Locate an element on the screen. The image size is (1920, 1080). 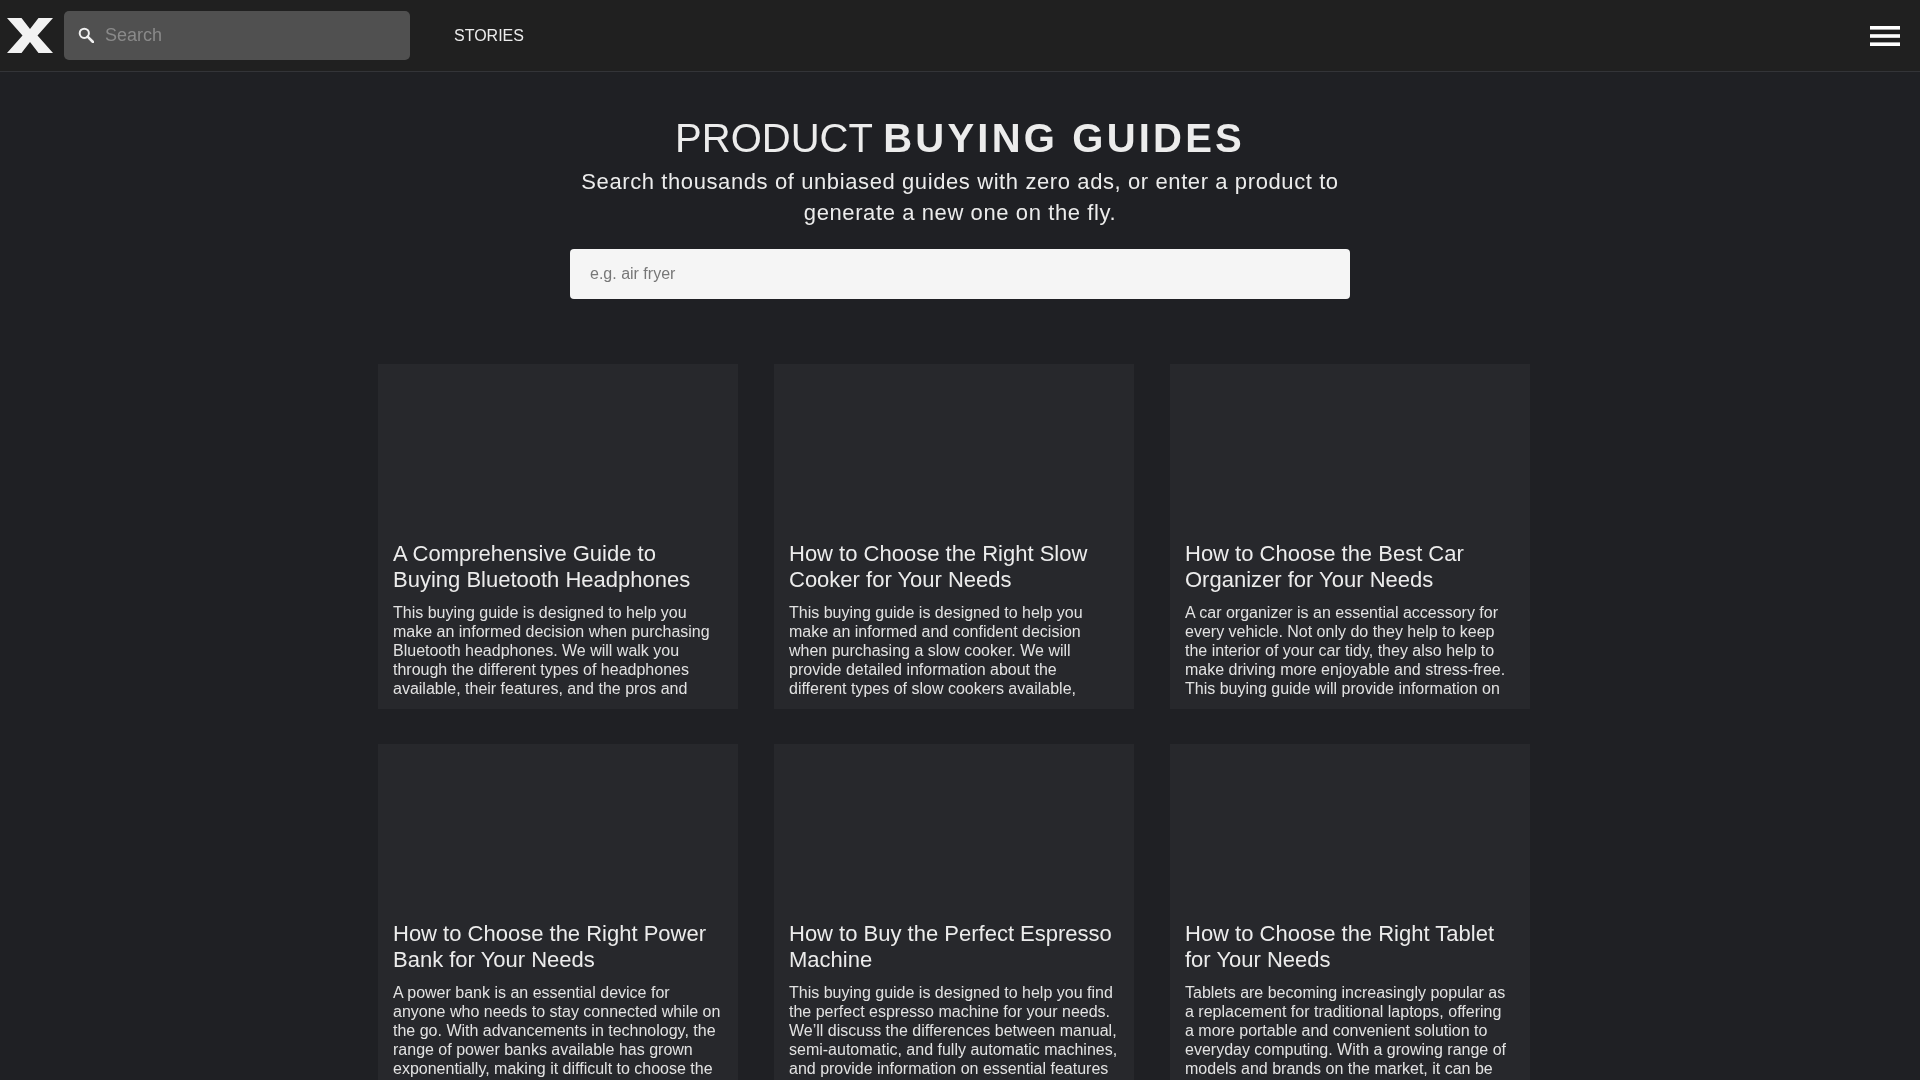
card-description: A car organizer is an essential accessory for every vehicle. Not only do they help to keep the interior of your car tidy, they also help to make driving more enjoyable and stress-free. This buying guide will provide information on is located at coordinates (1346, 650).